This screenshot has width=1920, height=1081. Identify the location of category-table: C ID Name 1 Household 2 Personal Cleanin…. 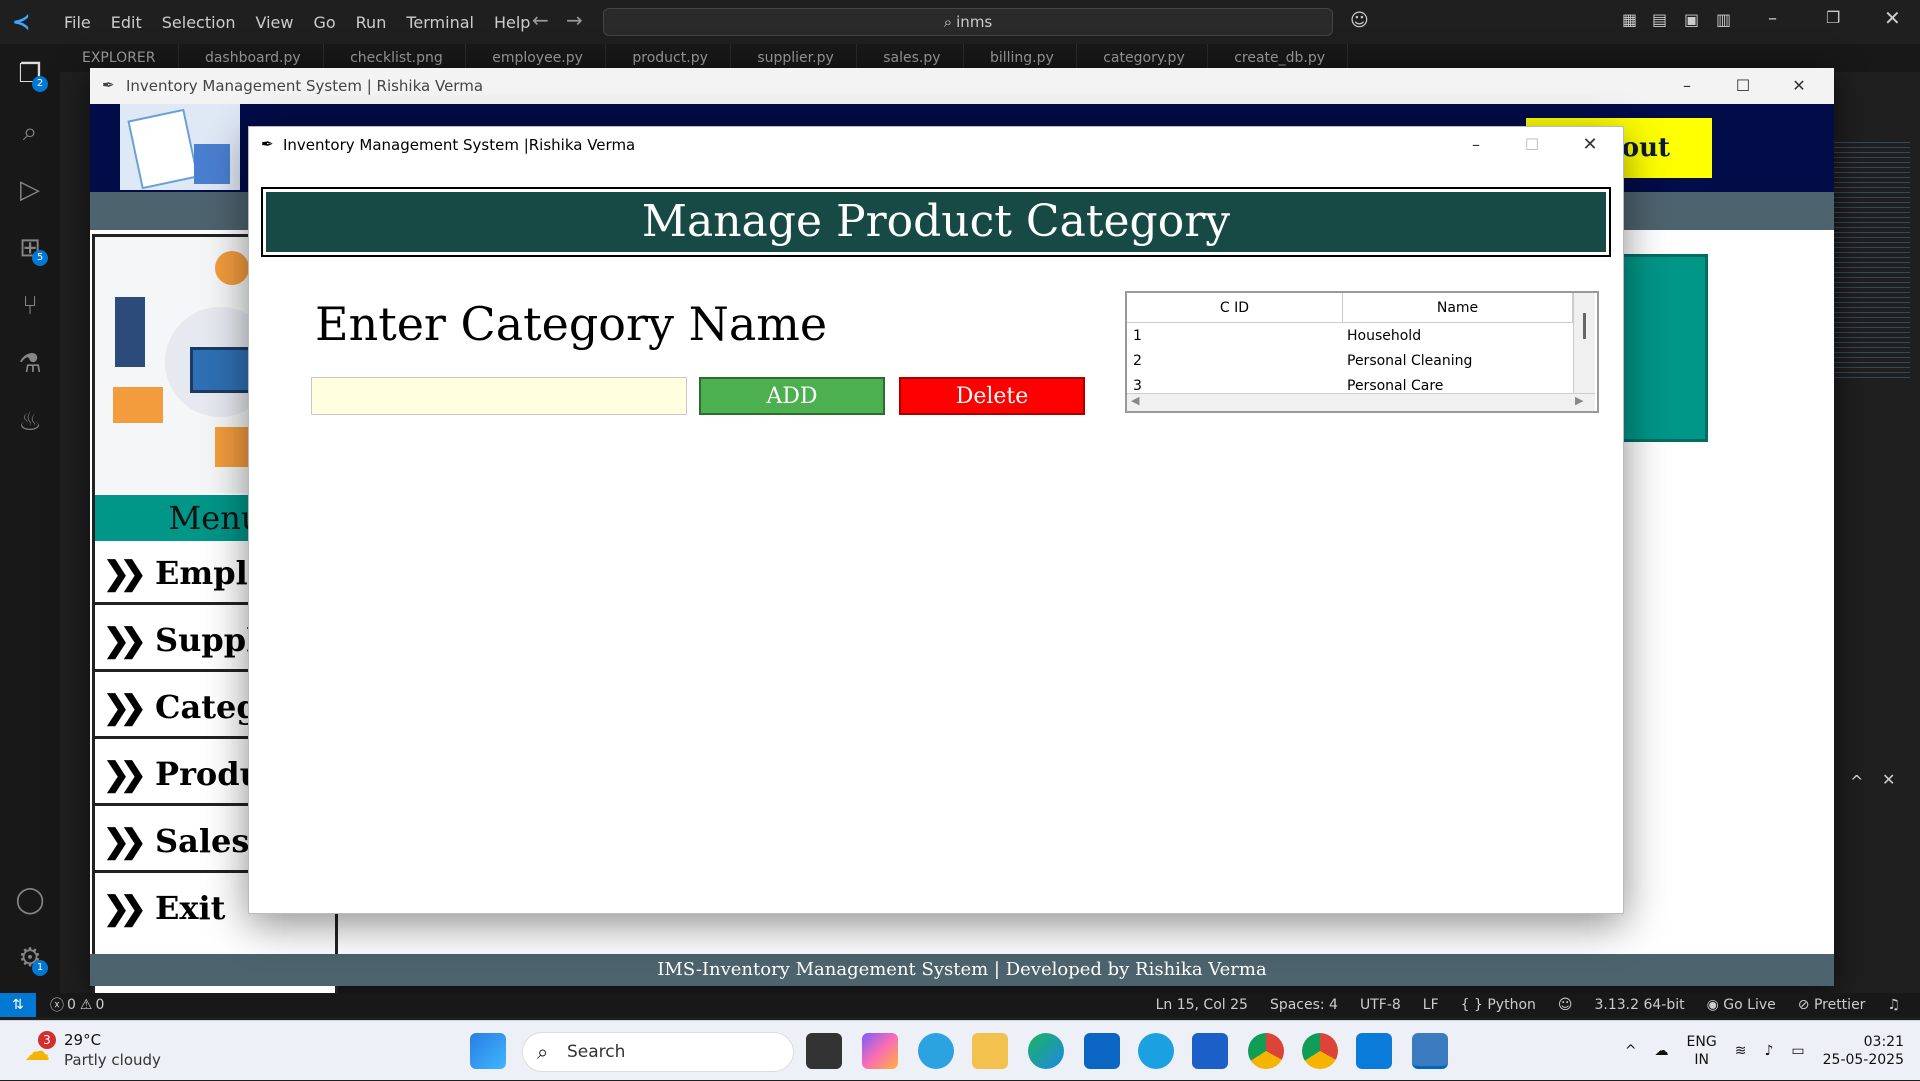
(1362, 352).